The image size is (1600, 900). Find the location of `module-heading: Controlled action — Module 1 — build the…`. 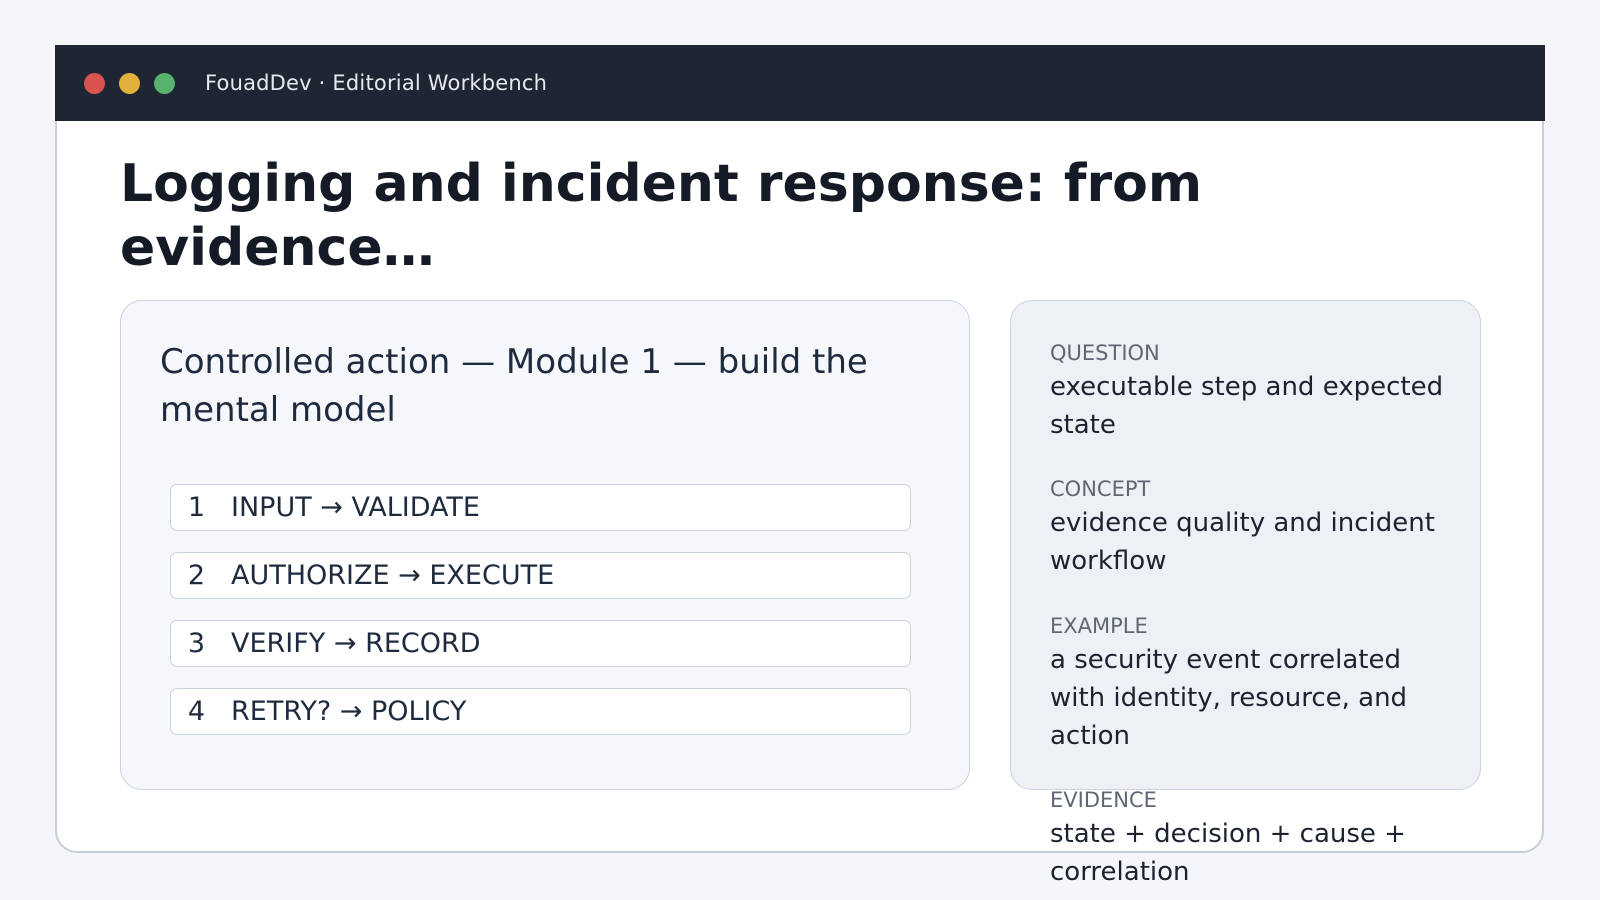

module-heading: Controlled action — Module 1 — build the… is located at coordinates (514, 386).